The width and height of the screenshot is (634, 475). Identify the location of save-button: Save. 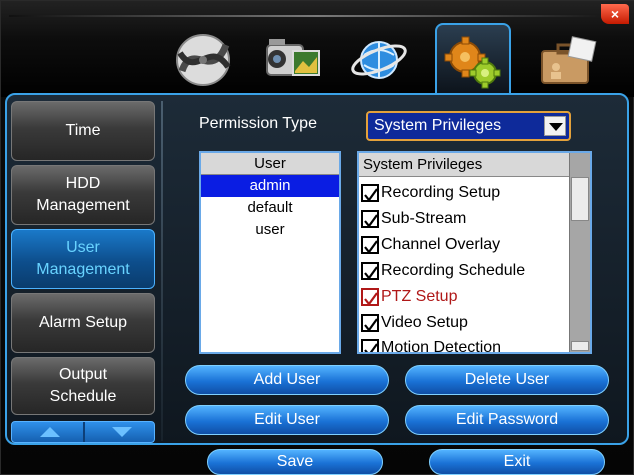
(295, 462).